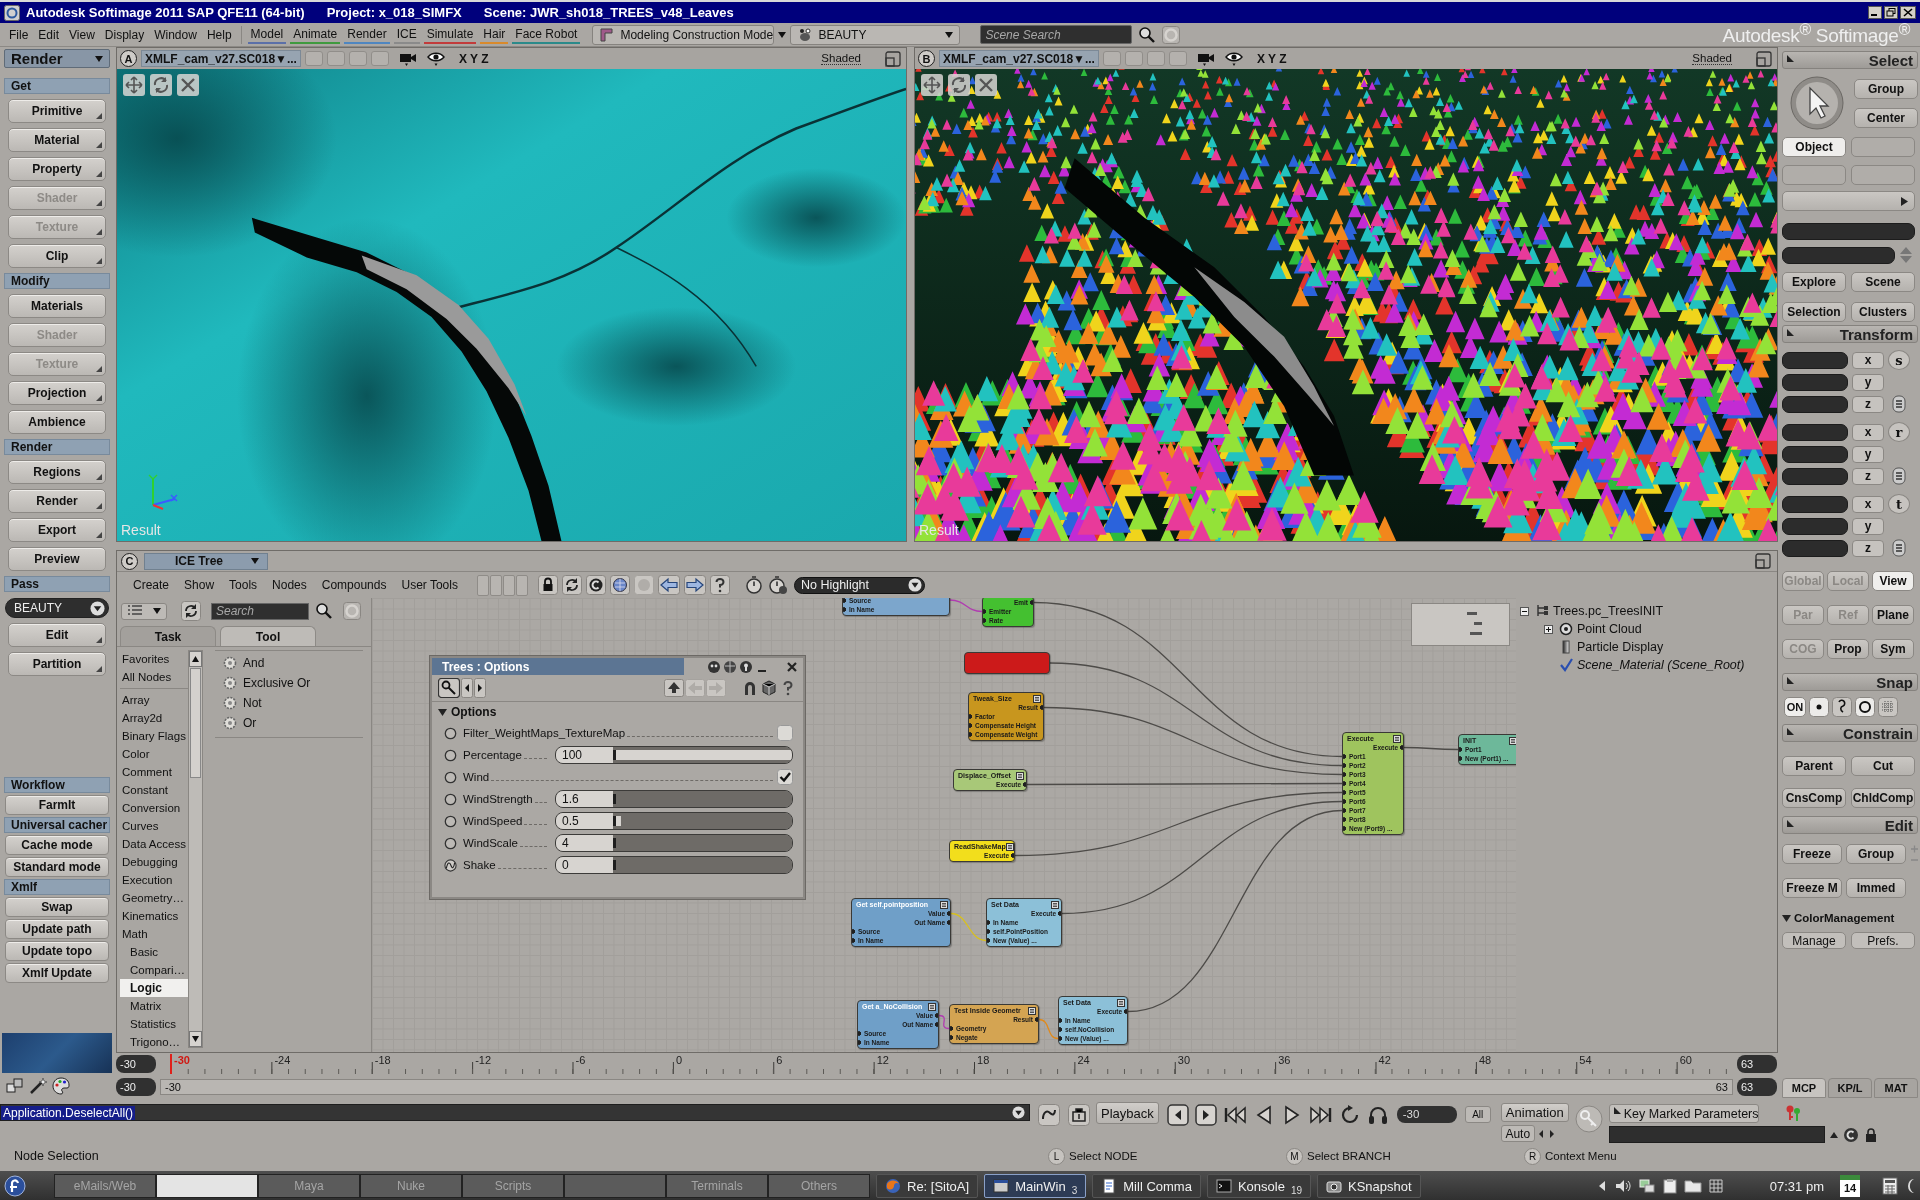 Image resolution: width=1920 pixels, height=1200 pixels. I want to click on grid-icon, so click(1715, 1186).